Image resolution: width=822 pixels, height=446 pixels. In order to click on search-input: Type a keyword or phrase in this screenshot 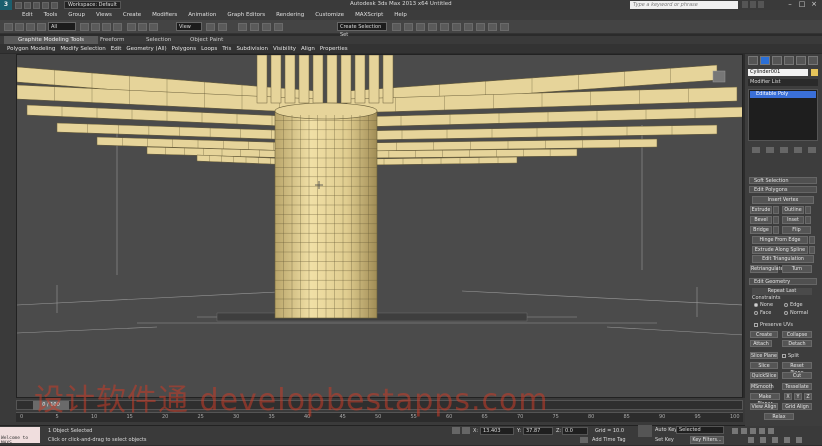, I will do `click(684, 5)`.